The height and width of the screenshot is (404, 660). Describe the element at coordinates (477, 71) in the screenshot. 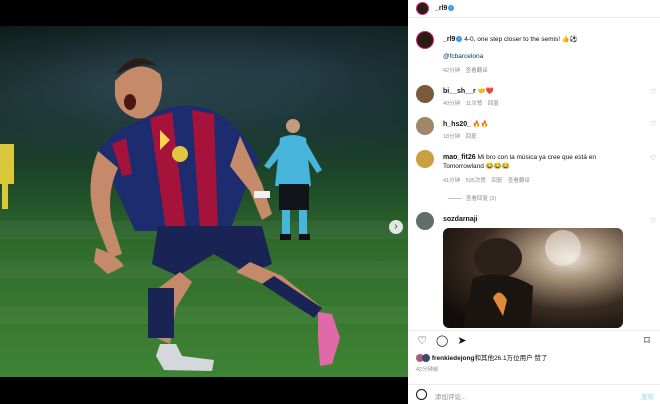

I see `caption-translate-link: 查看翻译` at that location.